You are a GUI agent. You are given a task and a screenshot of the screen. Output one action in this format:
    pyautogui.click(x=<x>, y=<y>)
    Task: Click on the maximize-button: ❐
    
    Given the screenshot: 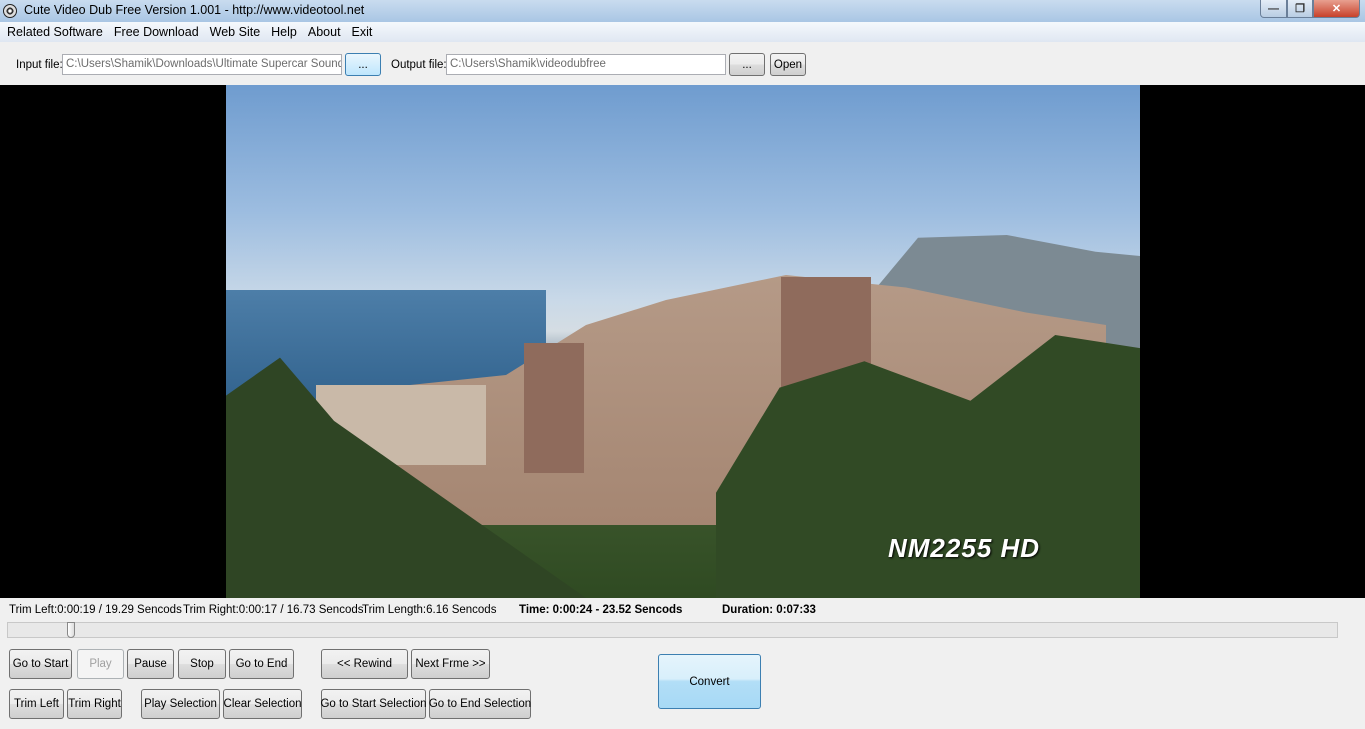 What is the action you would take?
    pyautogui.click(x=1300, y=9)
    